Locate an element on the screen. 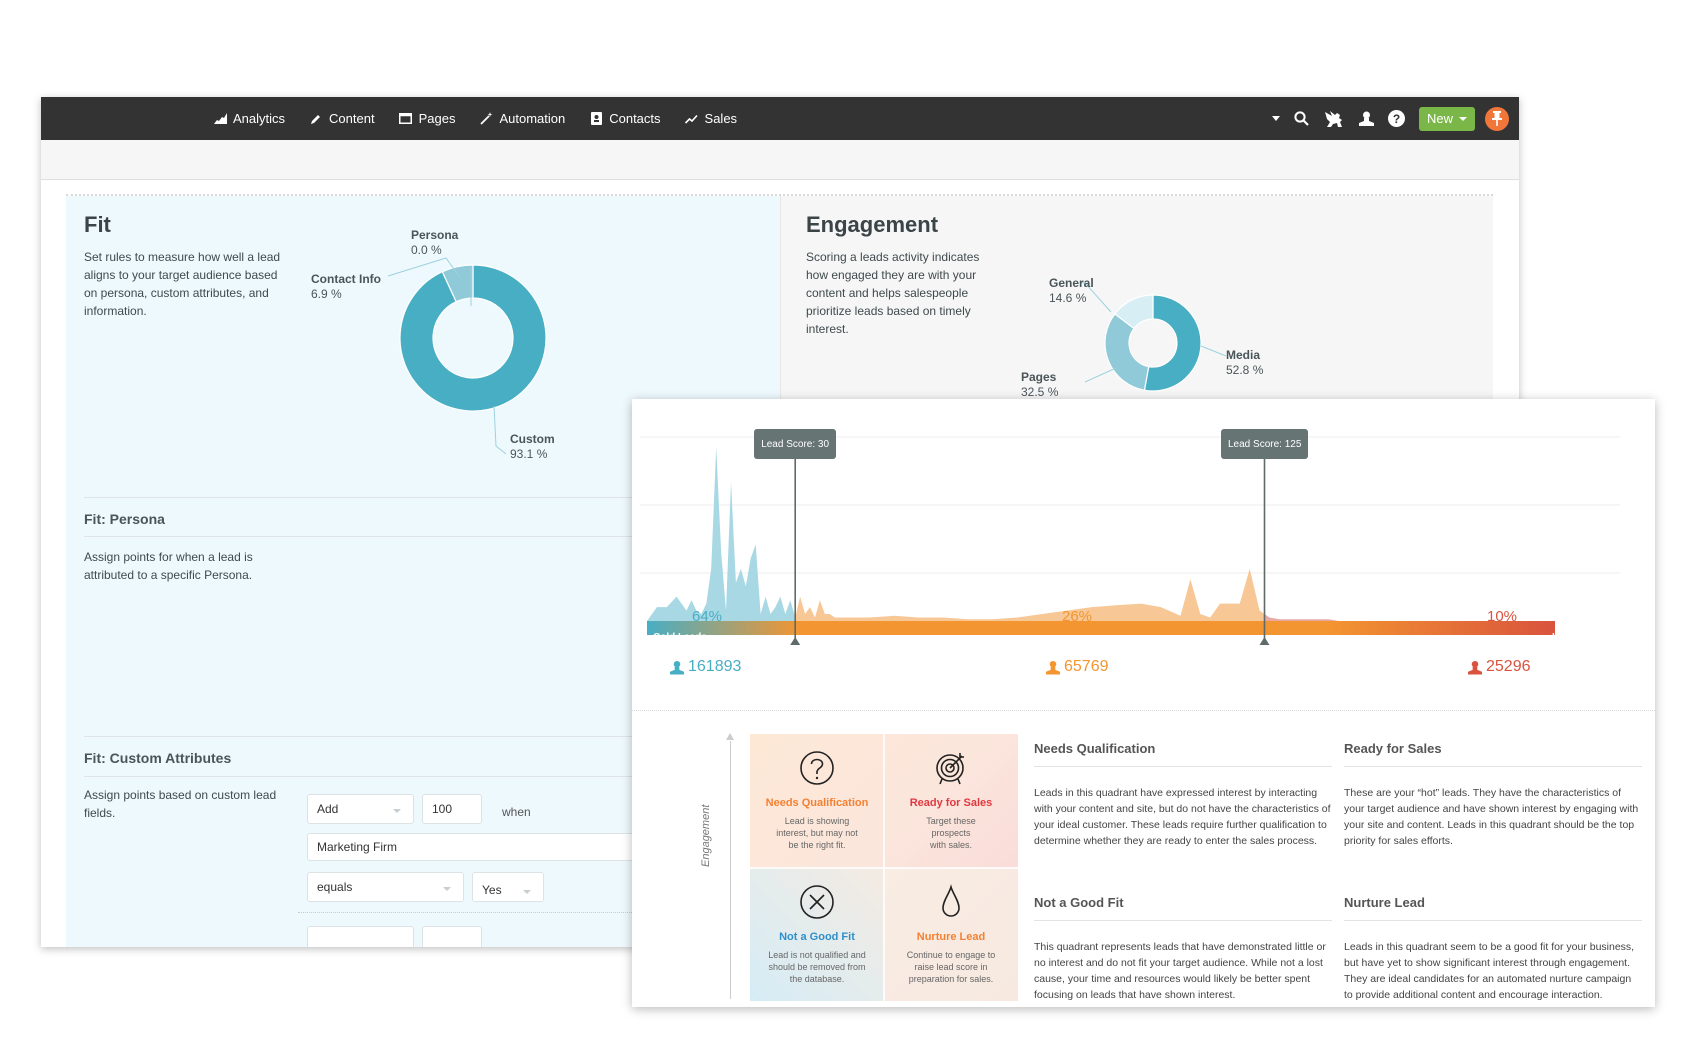 This screenshot has height=1064, width=1684. question-icon is located at coordinates (817, 768).